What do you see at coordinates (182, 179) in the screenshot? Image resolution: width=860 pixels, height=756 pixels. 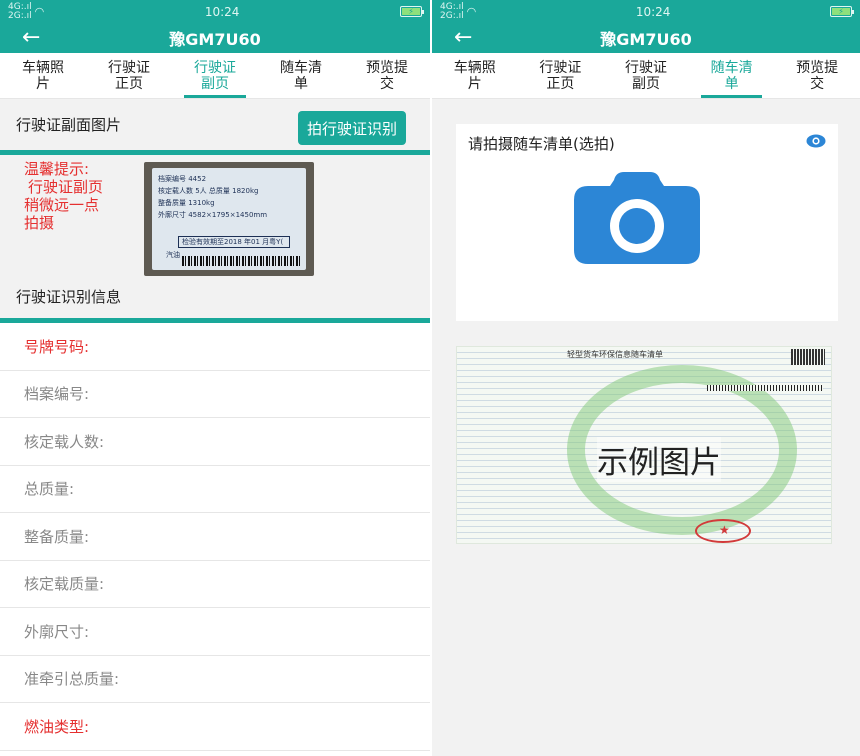 I see `license-row-1: 档案编号 4452` at bounding box center [182, 179].